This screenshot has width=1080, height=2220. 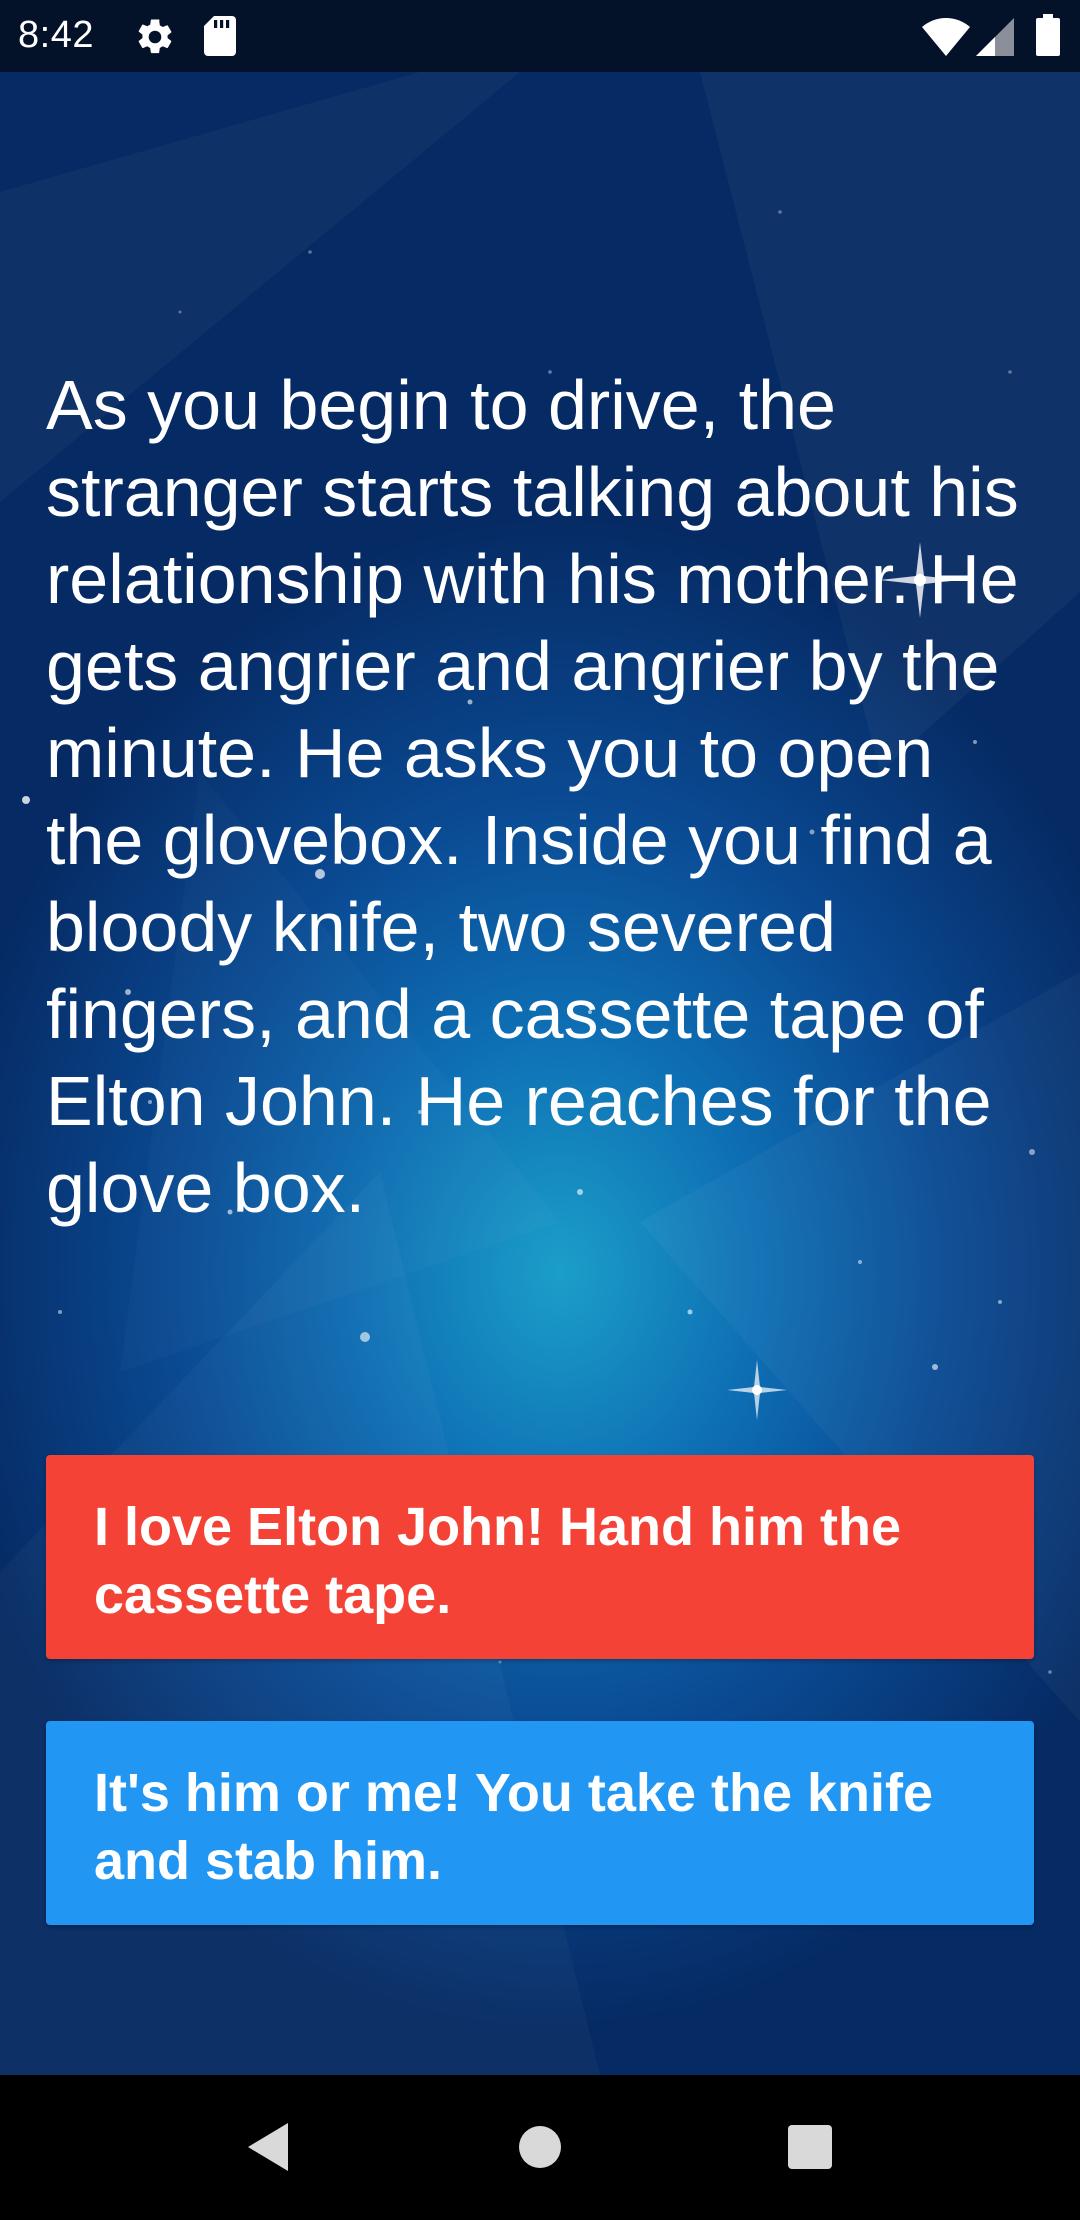 I want to click on wifi-icon, so click(x=946, y=37).